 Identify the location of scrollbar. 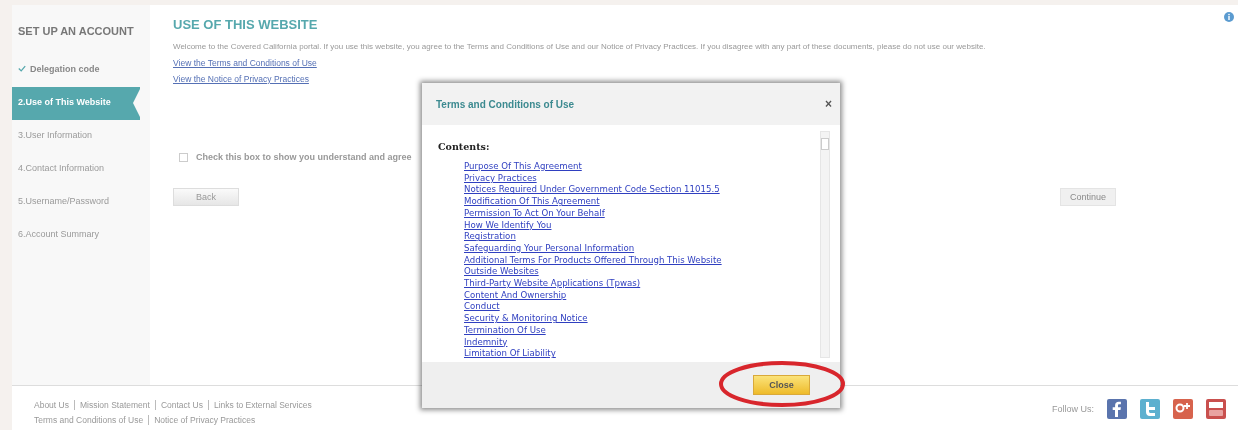
(825, 244).